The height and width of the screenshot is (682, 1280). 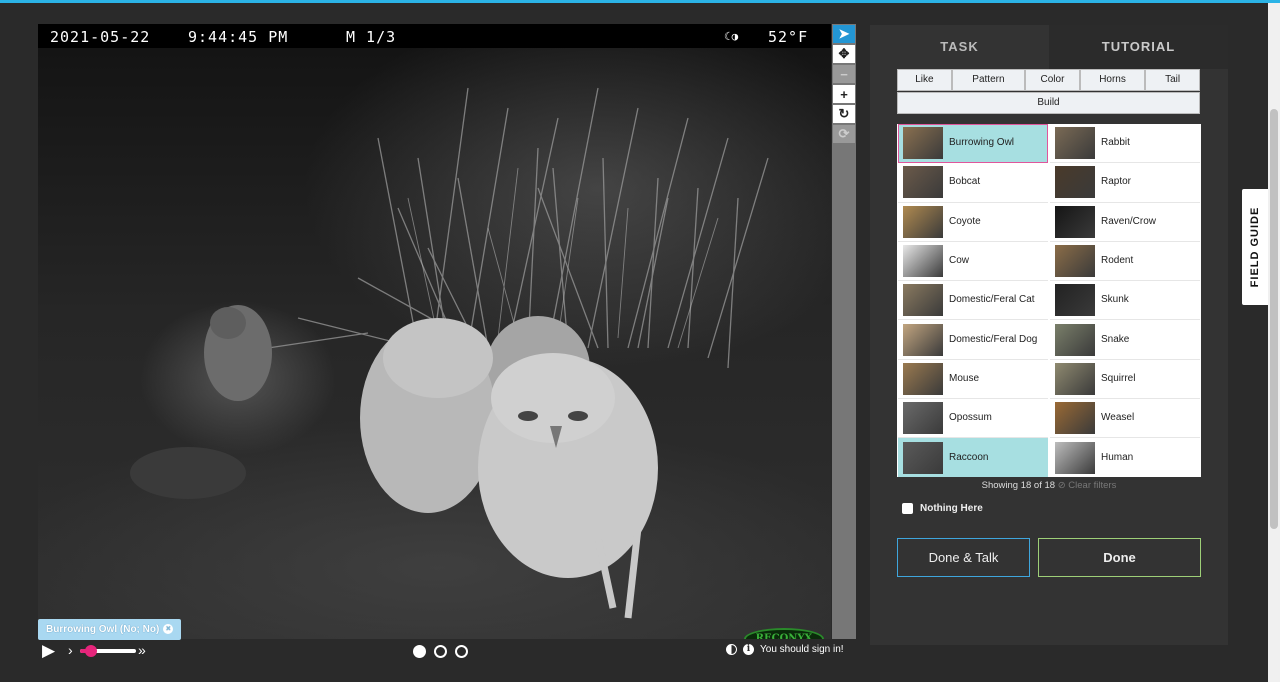 I want to click on rotate-tool: ↻, so click(x=844, y=114).